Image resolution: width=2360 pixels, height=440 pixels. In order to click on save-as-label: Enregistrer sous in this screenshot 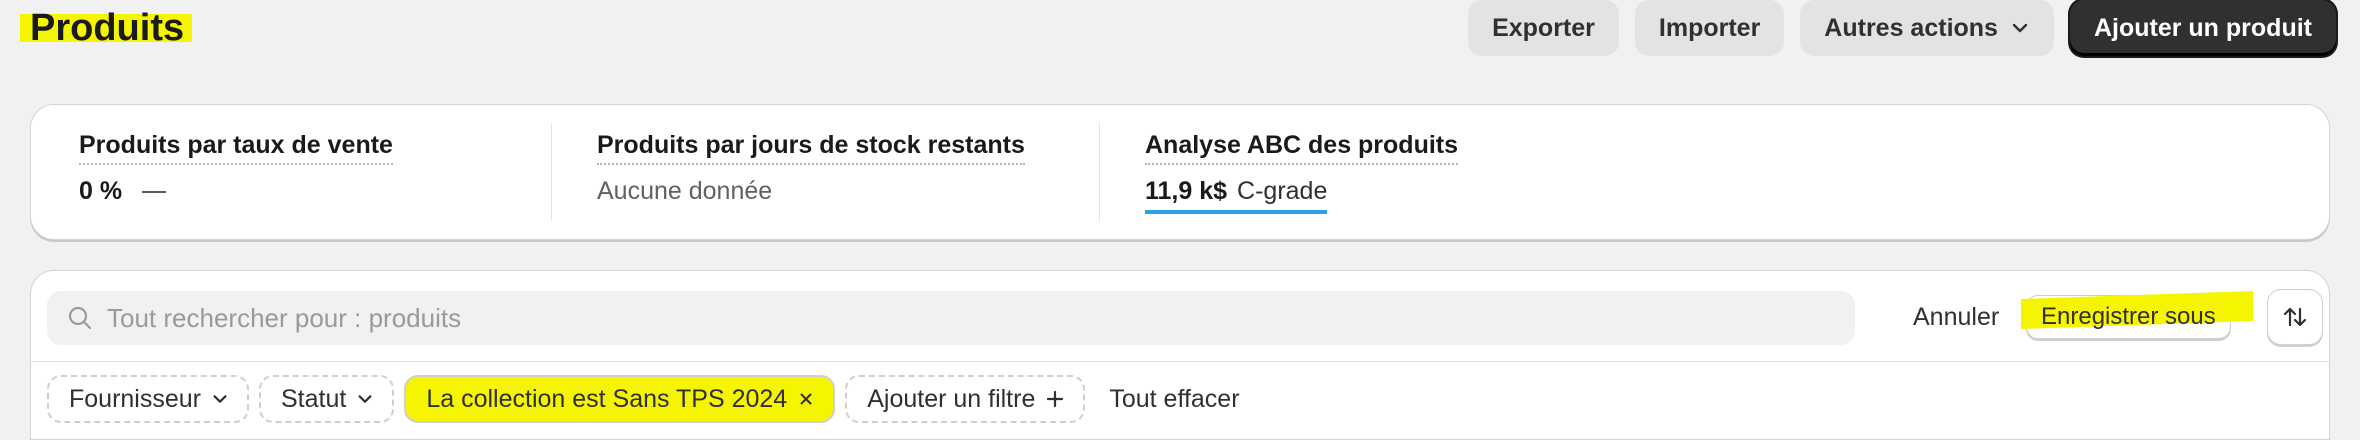, I will do `click(2128, 316)`.